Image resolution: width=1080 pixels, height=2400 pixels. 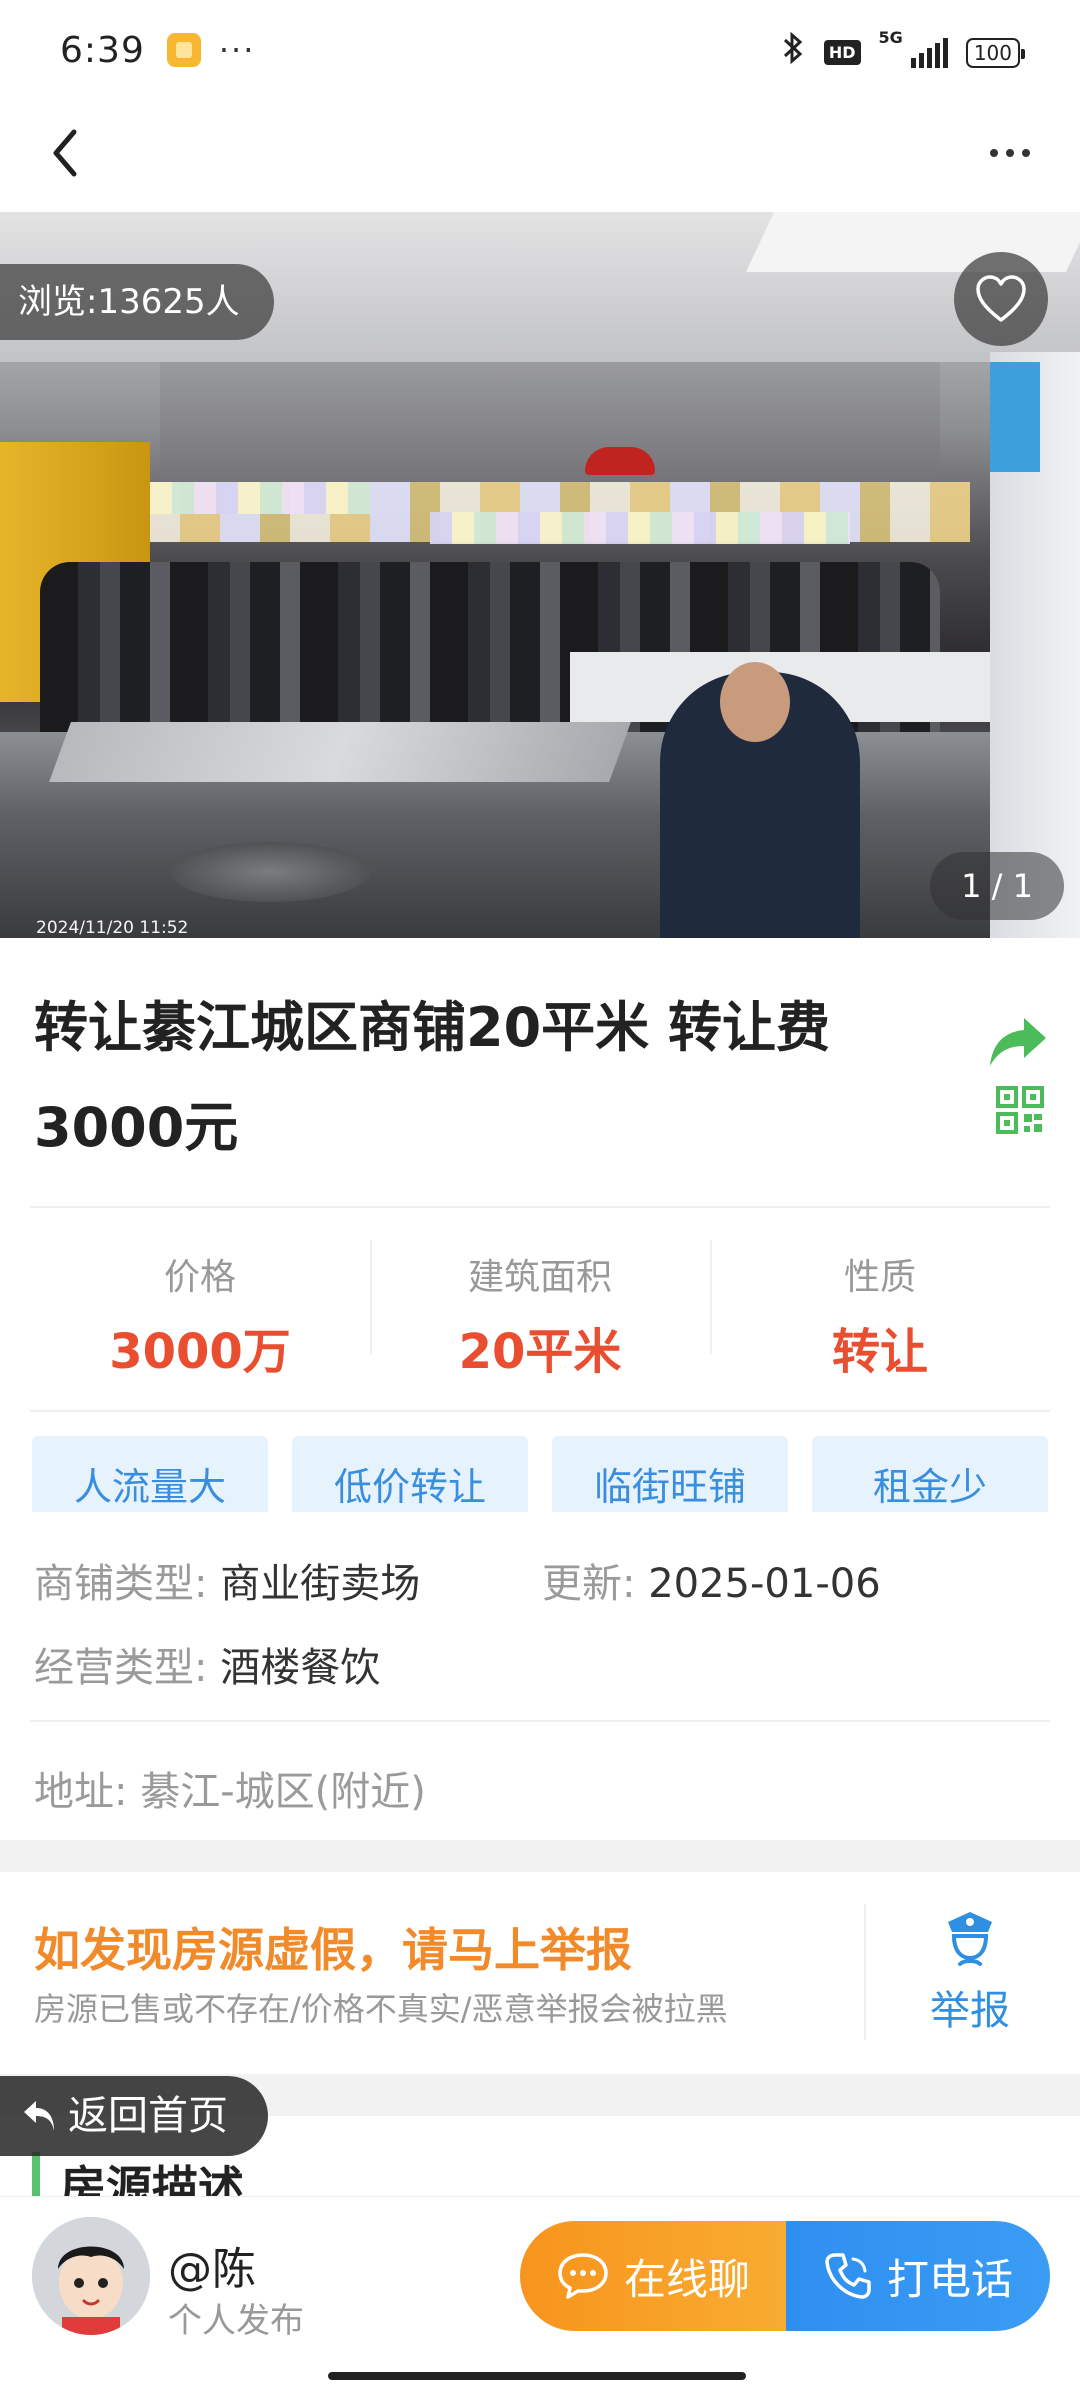 What do you see at coordinates (949, 2279) in the screenshot?
I see `call-label: 打电话` at bounding box center [949, 2279].